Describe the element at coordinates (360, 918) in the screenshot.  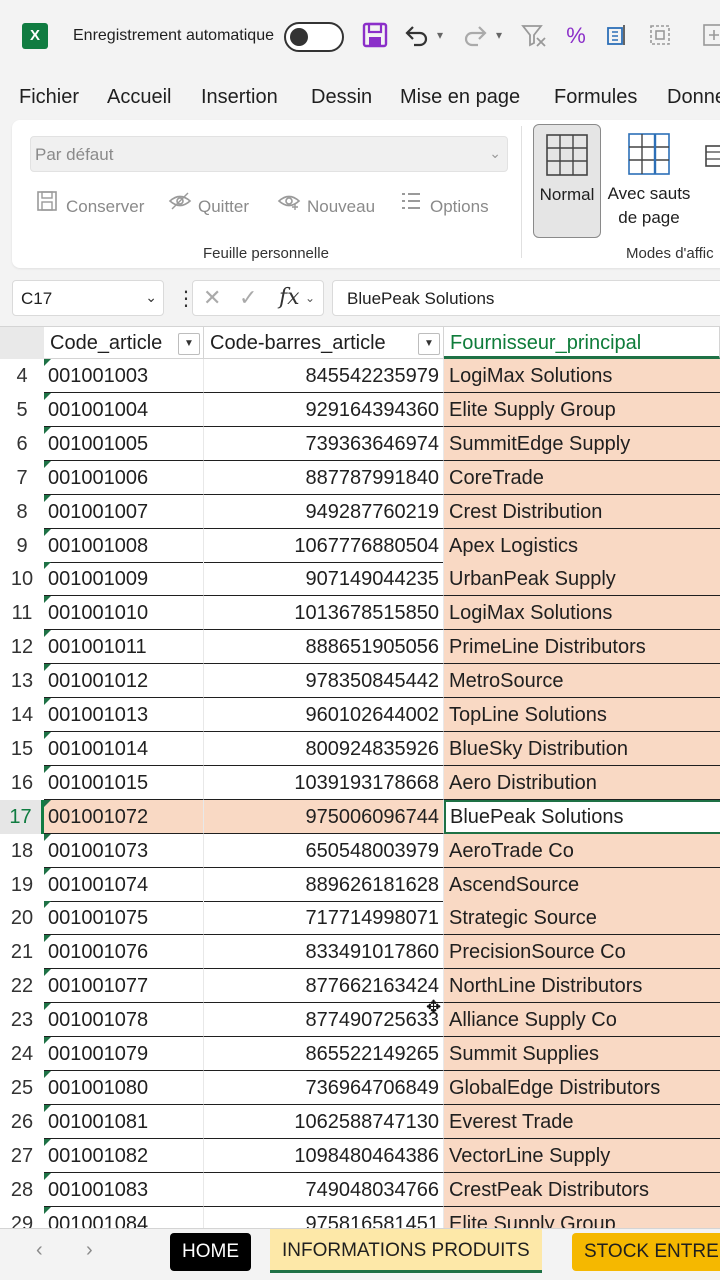
I see `table-row: 20 001001075 717714998071 Strategic Source` at that location.